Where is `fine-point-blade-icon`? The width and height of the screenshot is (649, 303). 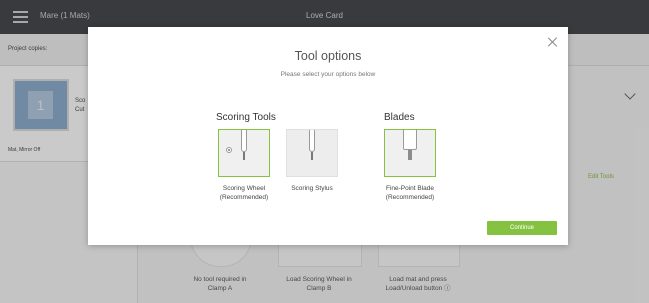 fine-point-blade-icon is located at coordinates (410, 140).